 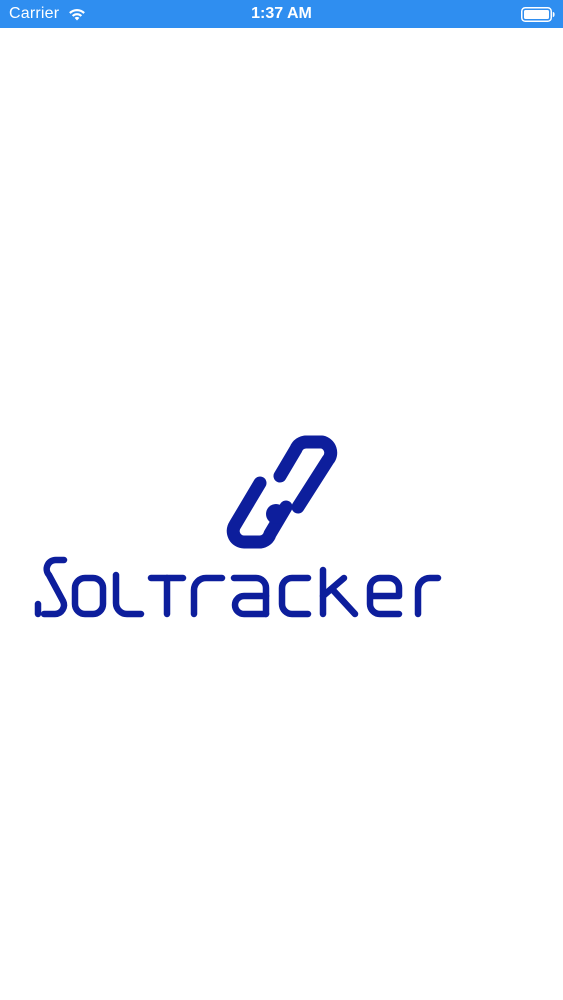 I want to click on status-bar: Carrier 1:37 AM, so click(x=281, y=14).